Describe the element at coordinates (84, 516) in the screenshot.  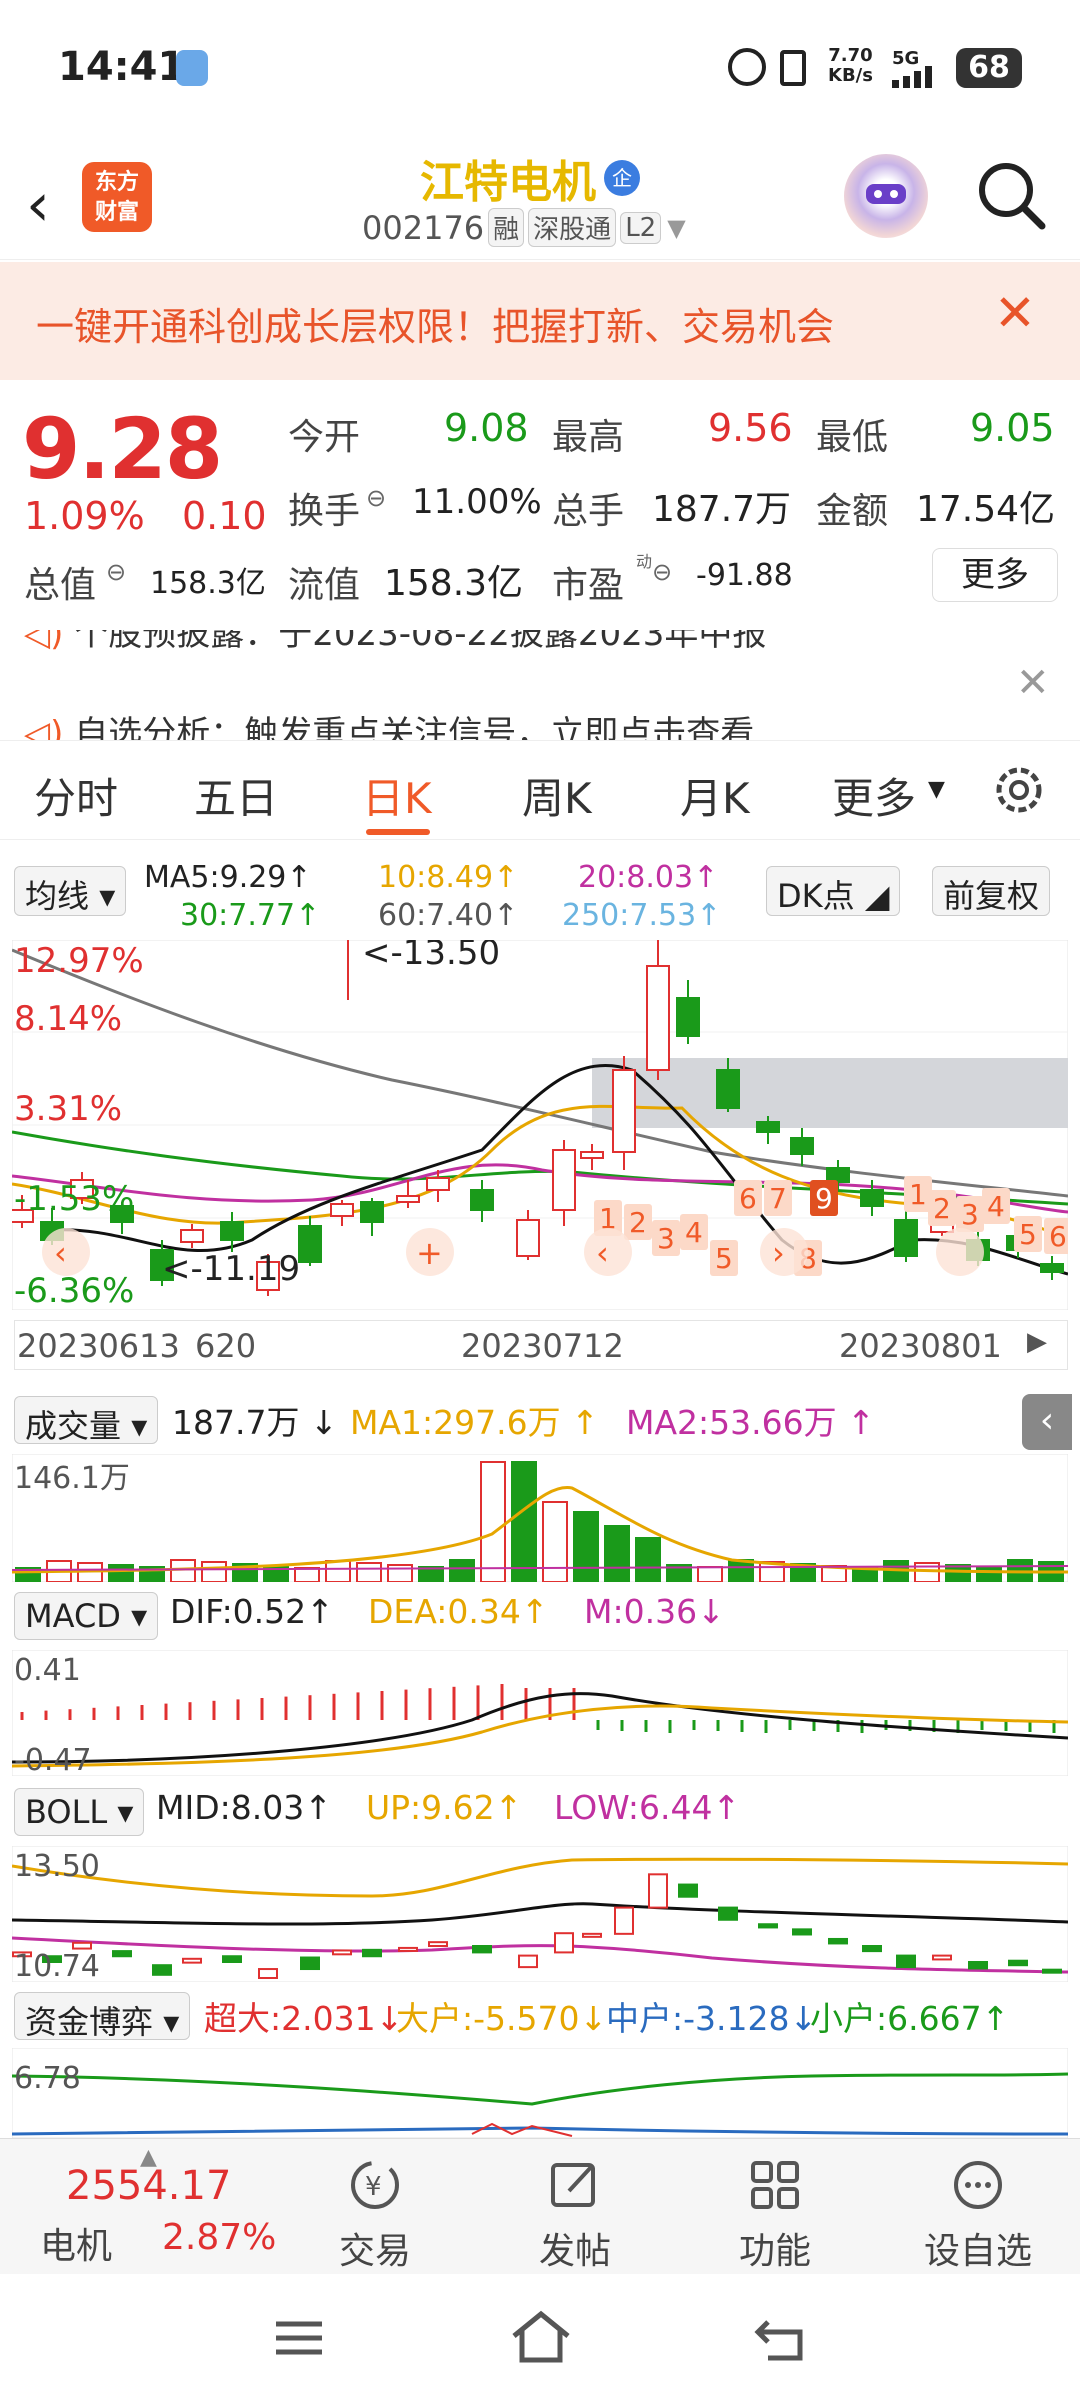
I see `change-percent: 1.09%` at that location.